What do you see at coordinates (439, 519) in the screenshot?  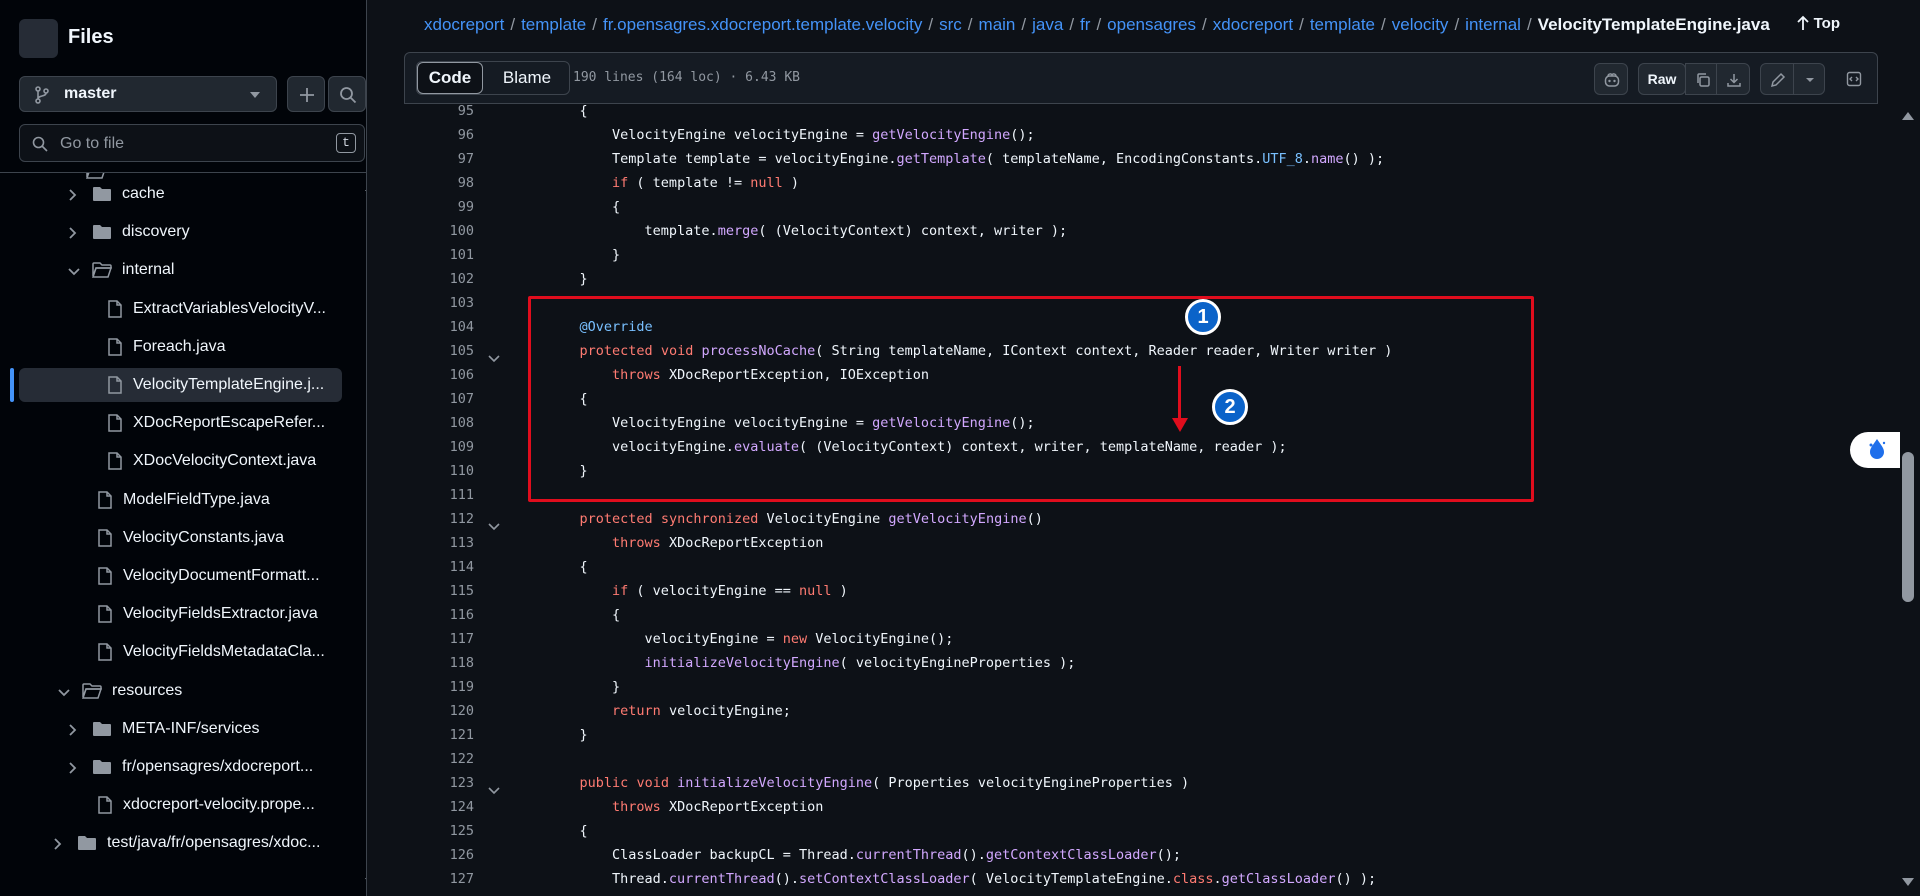 I see `line-number: 112` at bounding box center [439, 519].